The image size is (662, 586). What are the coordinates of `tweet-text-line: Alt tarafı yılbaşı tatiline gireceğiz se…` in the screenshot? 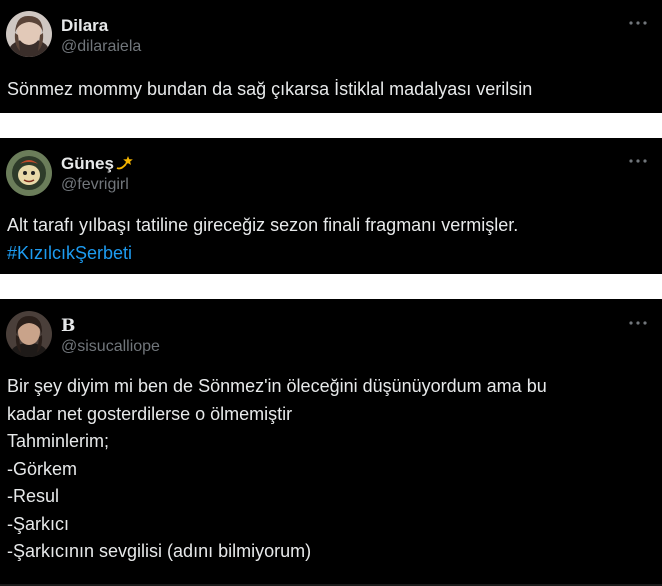 It's located at (263, 225).